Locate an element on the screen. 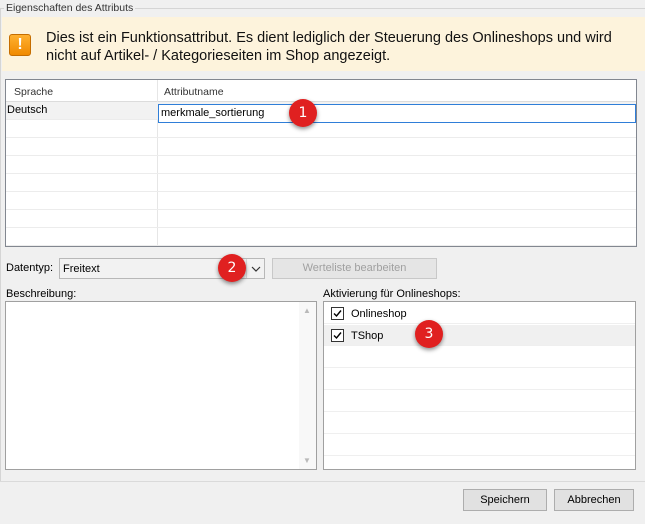 This screenshot has width=645, height=524. column-header-attribute-name: Attributname is located at coordinates (194, 92).